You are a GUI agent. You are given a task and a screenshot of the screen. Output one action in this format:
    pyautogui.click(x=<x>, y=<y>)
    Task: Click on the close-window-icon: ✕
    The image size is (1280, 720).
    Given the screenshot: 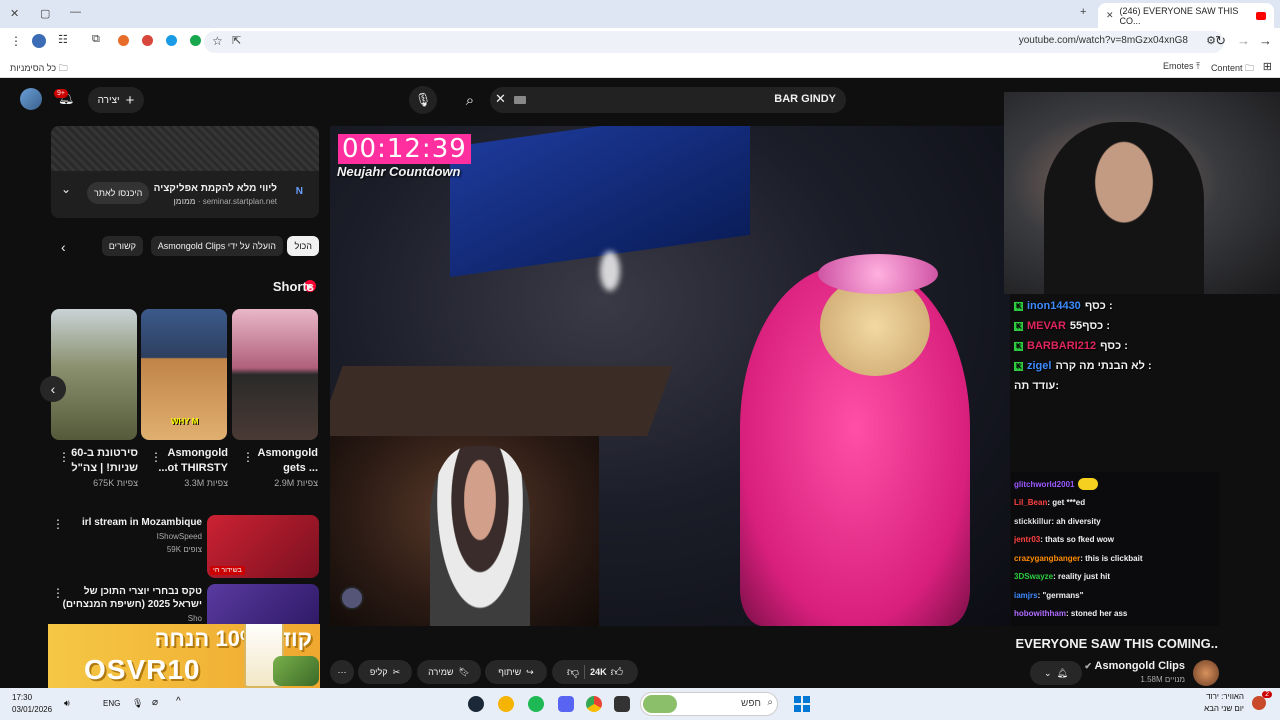 What is the action you would take?
    pyautogui.click(x=14, y=13)
    